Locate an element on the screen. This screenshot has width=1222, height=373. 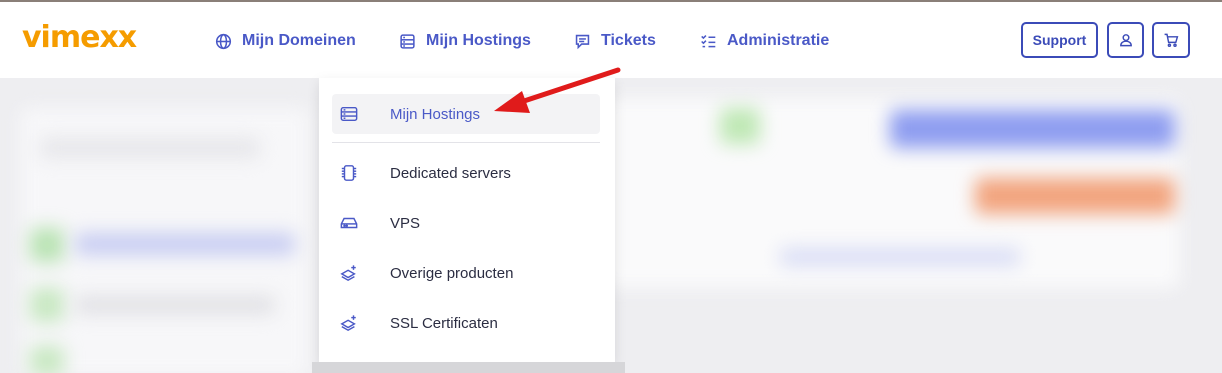
dropdown-item-label: VPS is located at coordinates (405, 223).